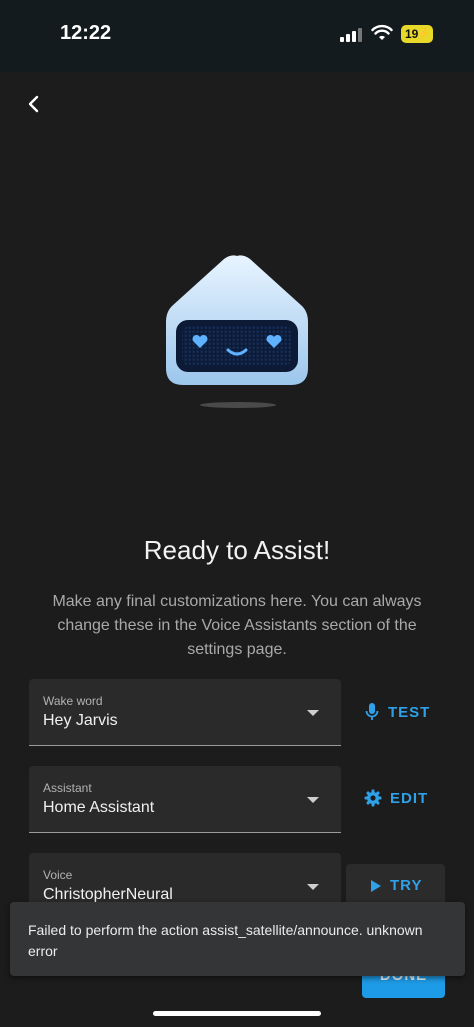 The height and width of the screenshot is (1027, 474). What do you see at coordinates (67, 788) in the screenshot?
I see `assistant-label: Assistant` at bounding box center [67, 788].